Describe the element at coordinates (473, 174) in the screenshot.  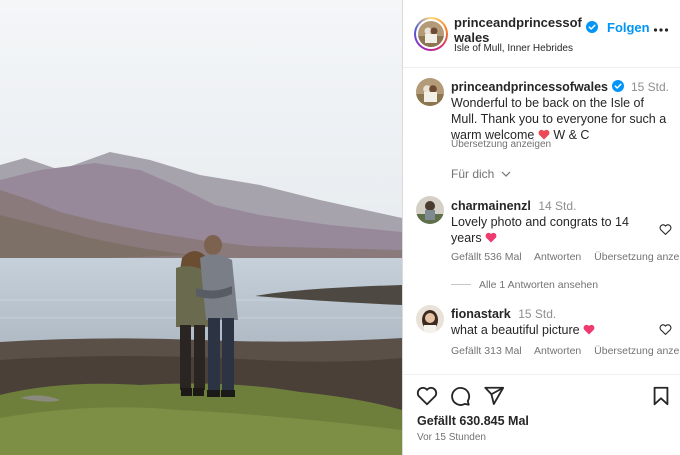
I see `for-you-label: Für dich` at that location.